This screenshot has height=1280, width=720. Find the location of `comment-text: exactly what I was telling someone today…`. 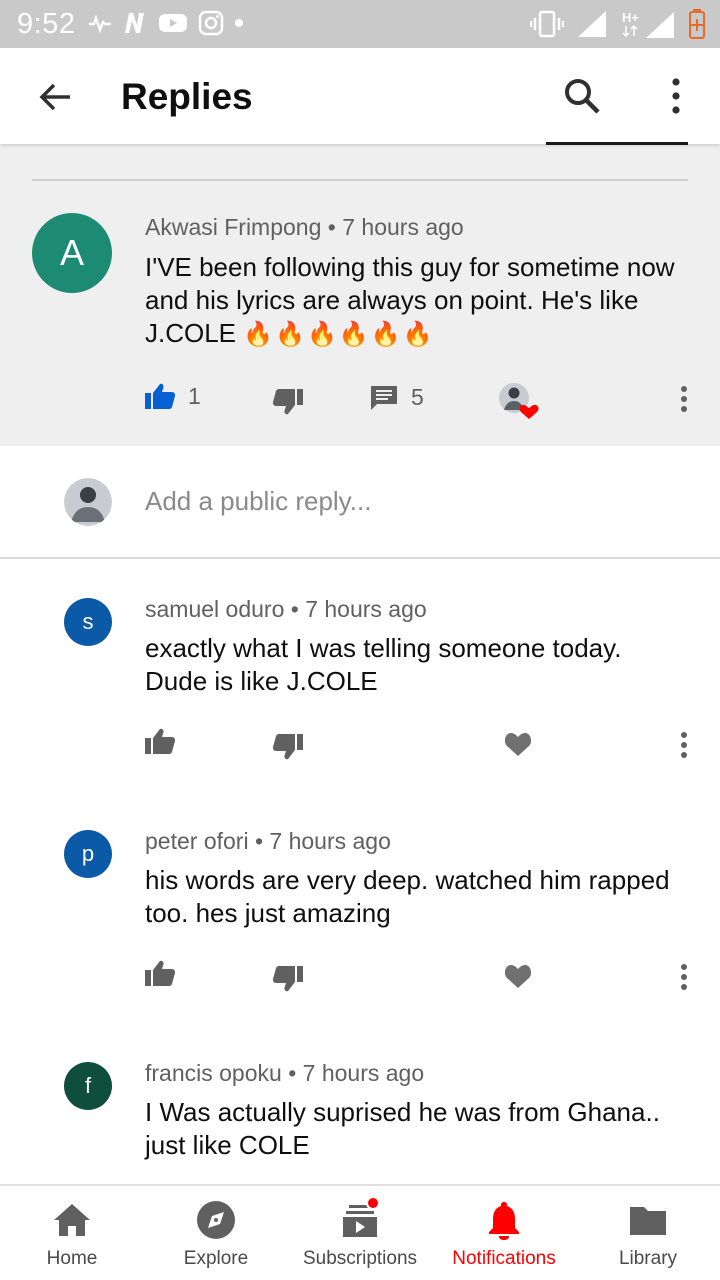

comment-text: exactly what I was telling someone today… is located at coordinates (383, 664).